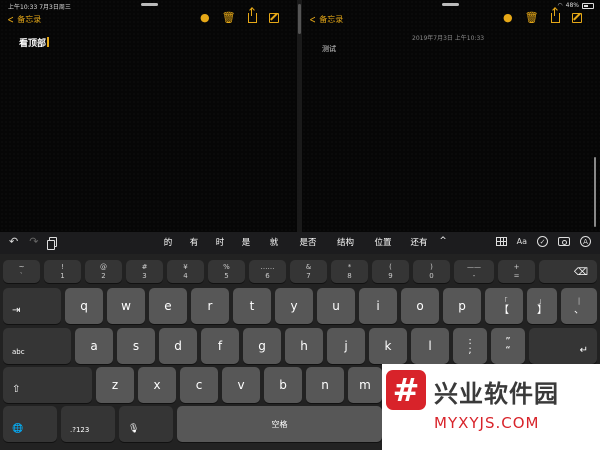 This screenshot has width=600, height=450. Describe the element at coordinates (349, 275) in the screenshot. I see `key-bottom: 8` at that location.